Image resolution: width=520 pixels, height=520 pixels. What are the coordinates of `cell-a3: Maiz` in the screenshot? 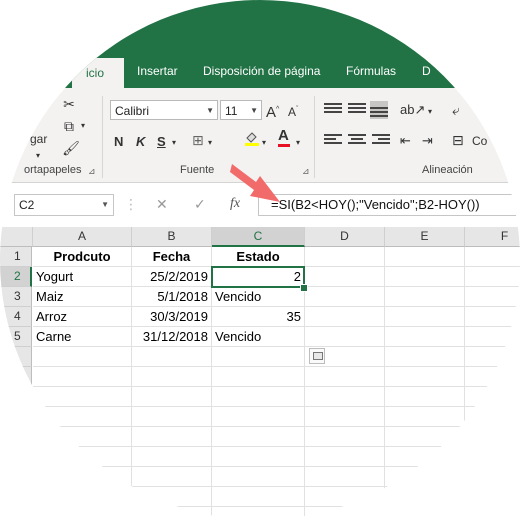 It's located at (82, 297).